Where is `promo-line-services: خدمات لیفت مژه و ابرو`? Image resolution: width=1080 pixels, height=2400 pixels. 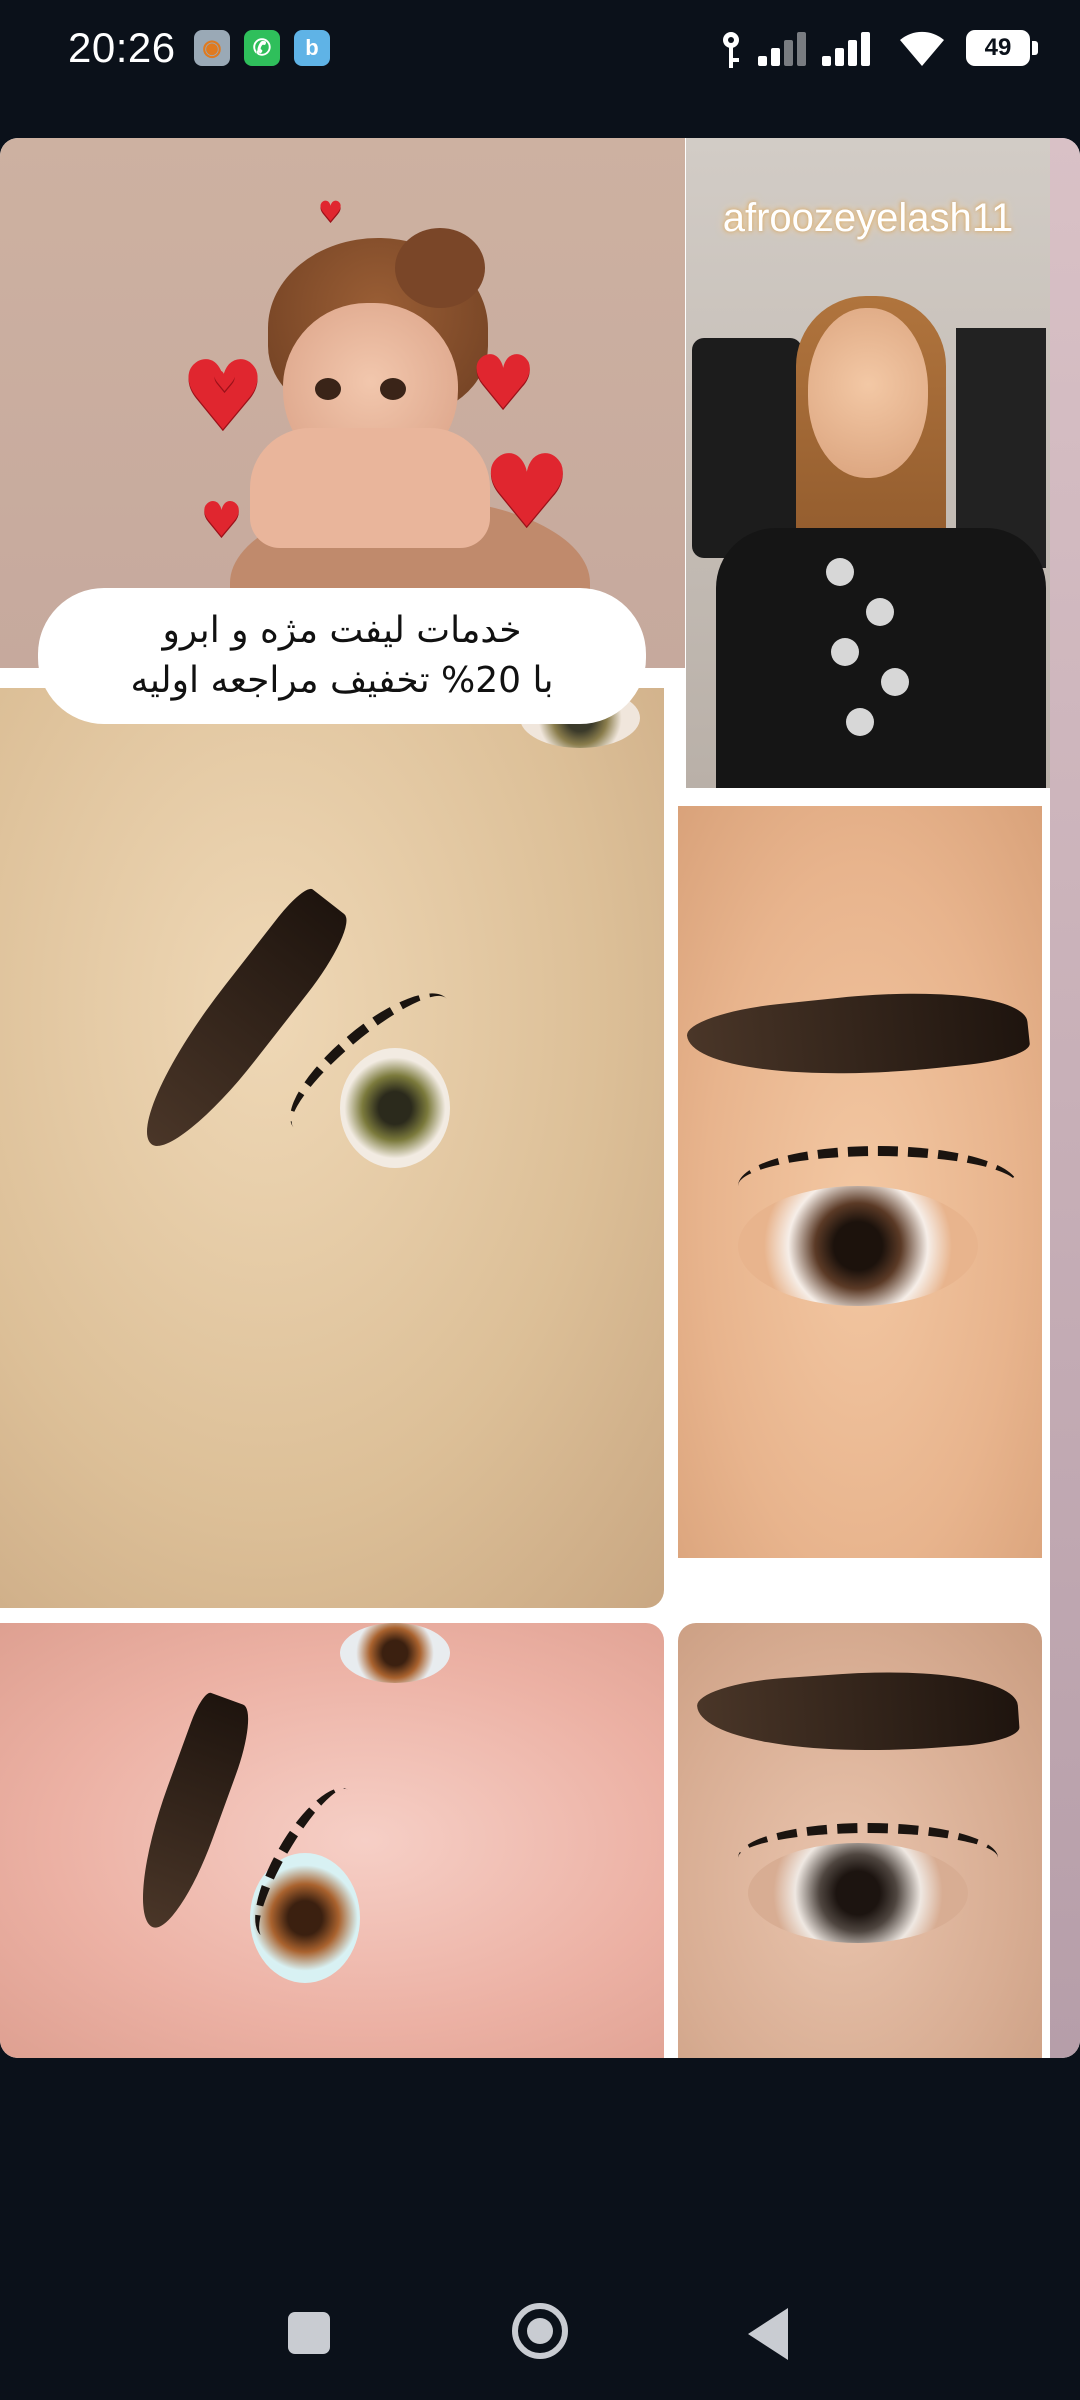
promo-line-services: خدمات لیفت مژه و ابرو is located at coordinates (342, 630).